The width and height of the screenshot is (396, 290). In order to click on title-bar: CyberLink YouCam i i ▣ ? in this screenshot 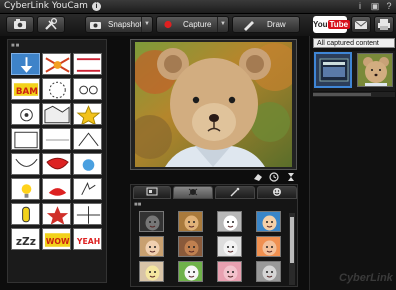, I will do `click(198, 7)`.